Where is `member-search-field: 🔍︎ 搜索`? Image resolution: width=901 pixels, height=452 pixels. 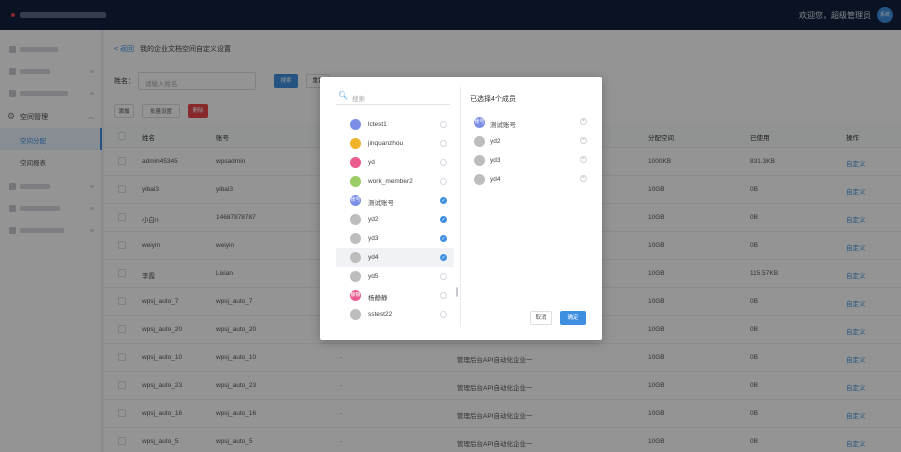
member-search-field: 🔍︎ 搜索 is located at coordinates (393, 97).